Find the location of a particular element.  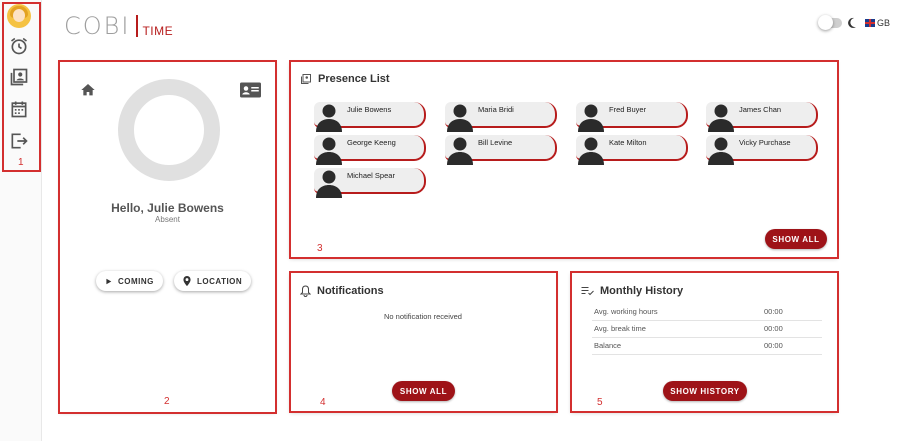

marker-2: 2 is located at coordinates (167, 401).